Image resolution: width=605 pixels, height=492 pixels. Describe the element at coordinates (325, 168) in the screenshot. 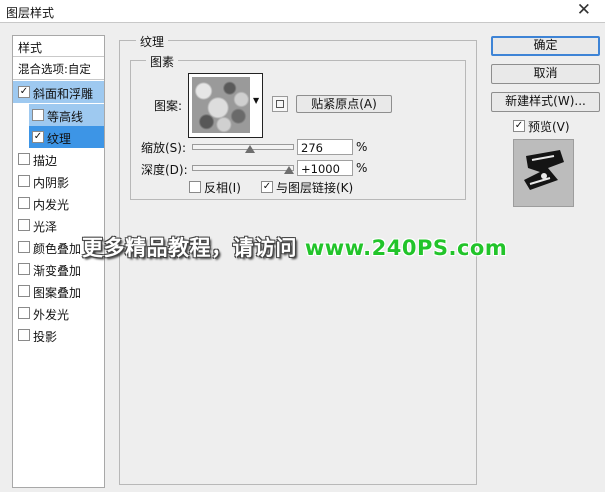

I see `depth-input: +1000` at that location.